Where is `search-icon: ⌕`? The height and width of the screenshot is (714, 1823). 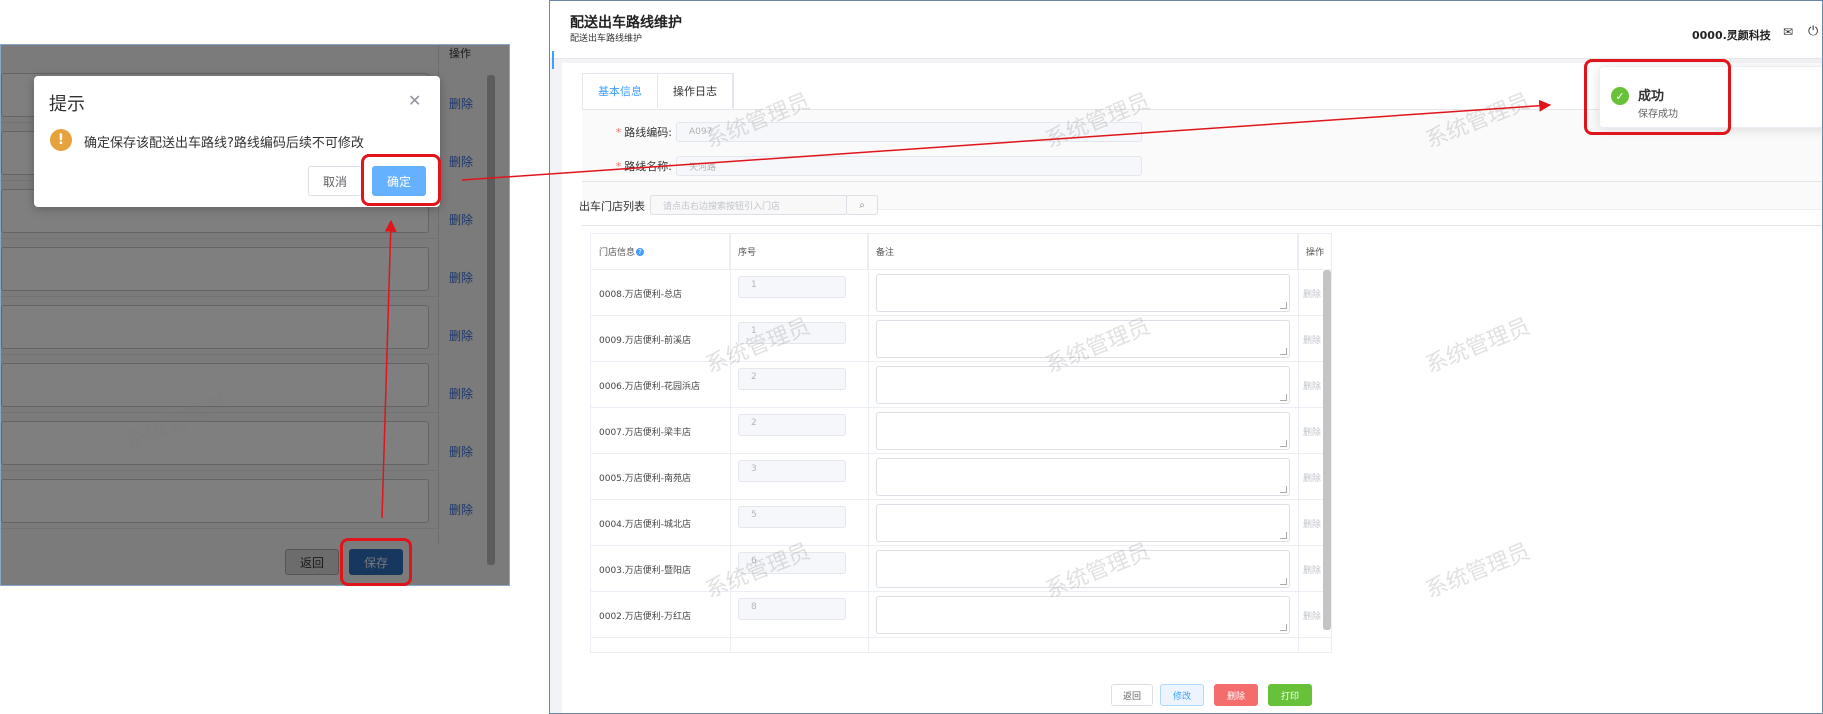
search-icon: ⌕ is located at coordinates (862, 205).